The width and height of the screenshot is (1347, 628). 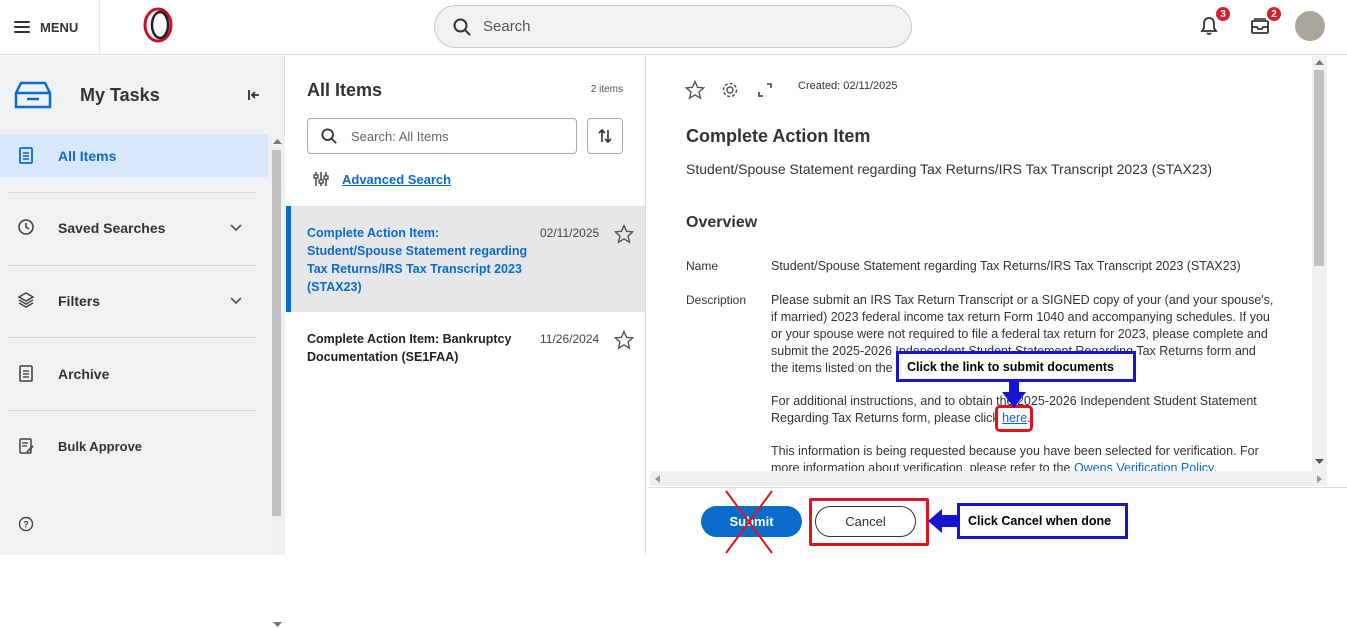 What do you see at coordinates (321, 179) in the screenshot?
I see `sliders-icon` at bounding box center [321, 179].